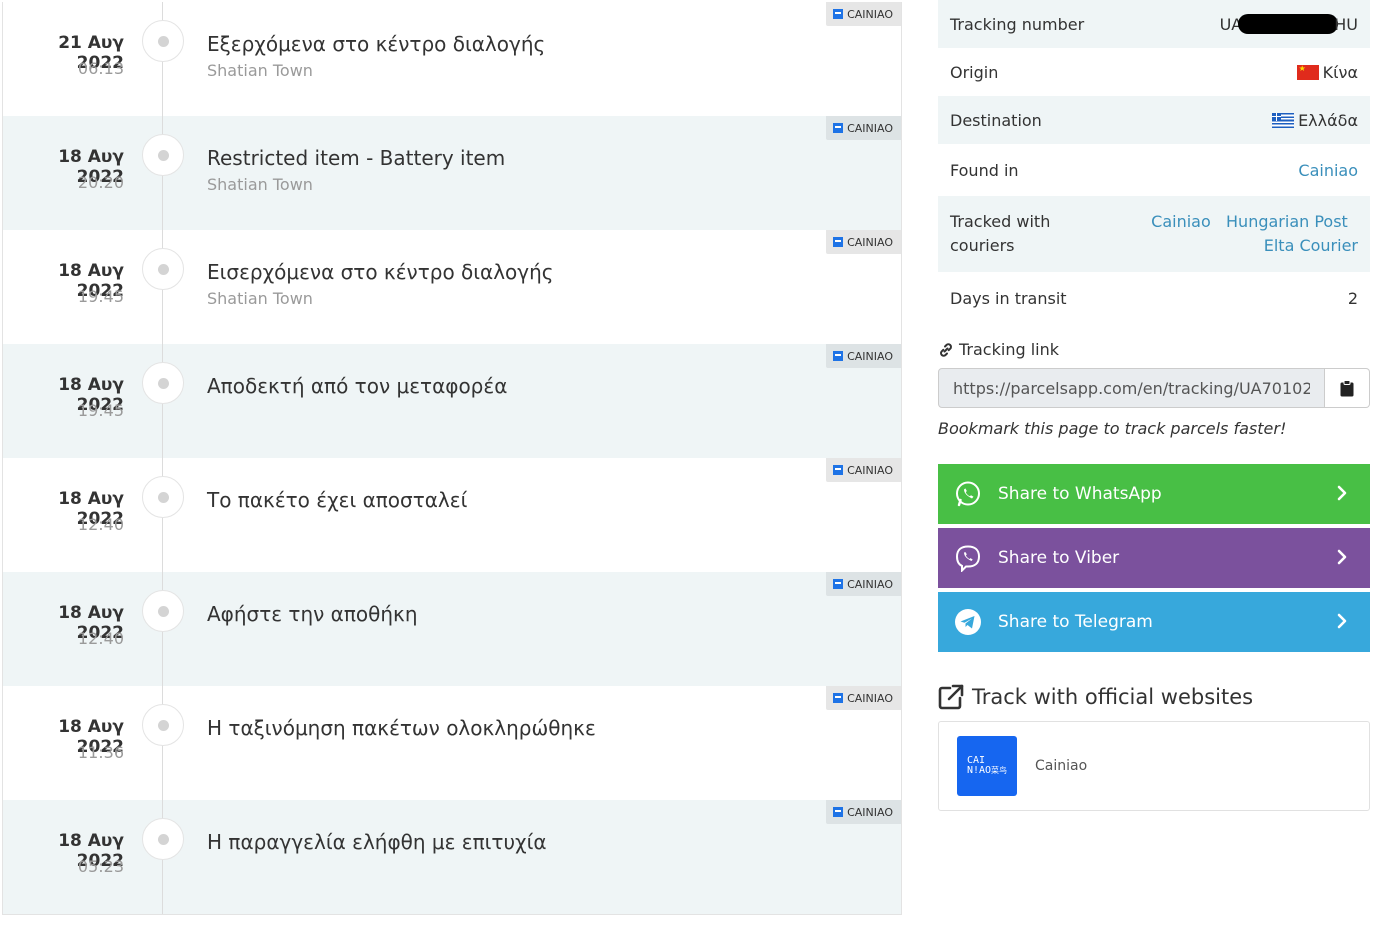 This screenshot has height=946, width=1387. What do you see at coordinates (1311, 245) in the screenshot?
I see `courier-link-elta: Elta Courier` at bounding box center [1311, 245].